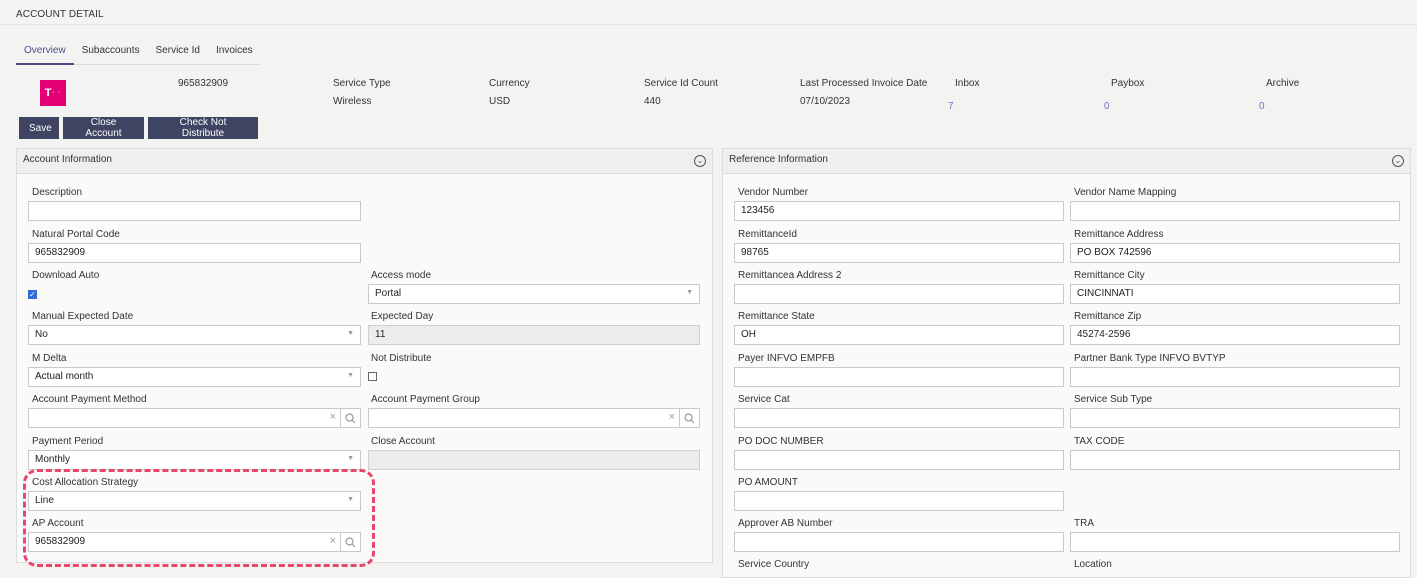  Describe the element at coordinates (1235, 377) in the screenshot. I see `partner-bank-type-input` at that location.